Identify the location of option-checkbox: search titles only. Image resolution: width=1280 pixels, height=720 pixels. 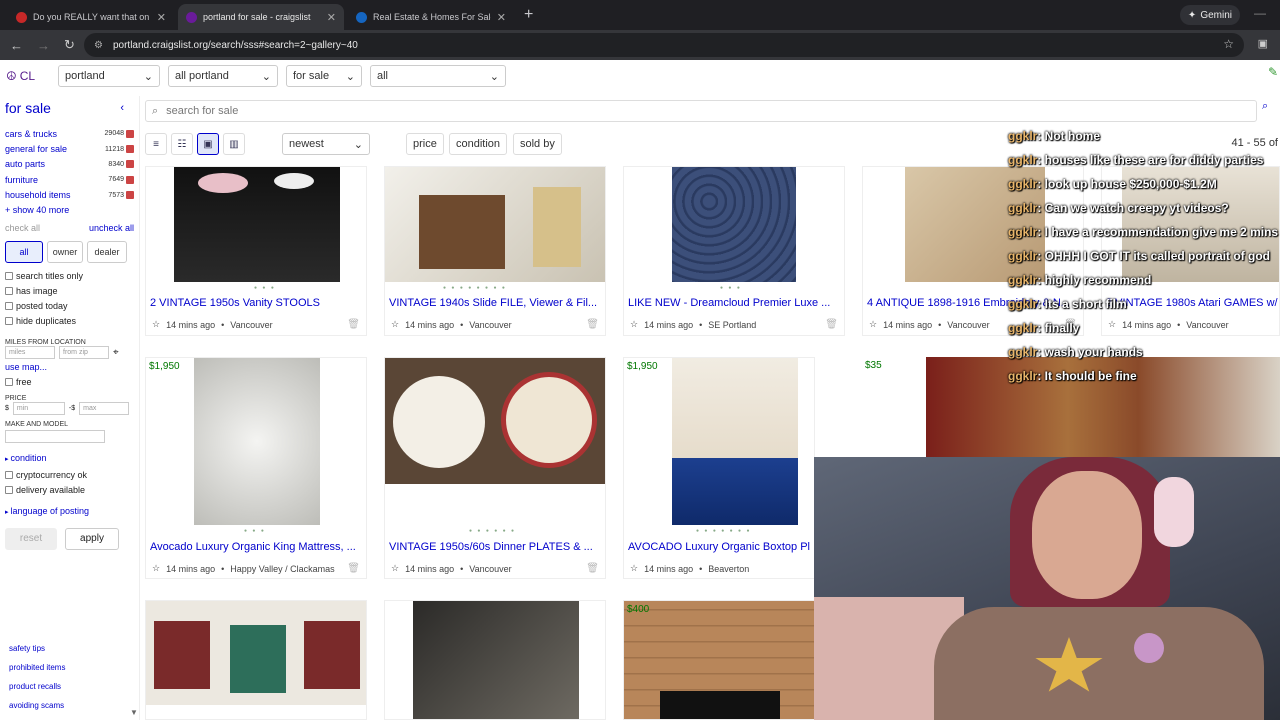
(69, 276).